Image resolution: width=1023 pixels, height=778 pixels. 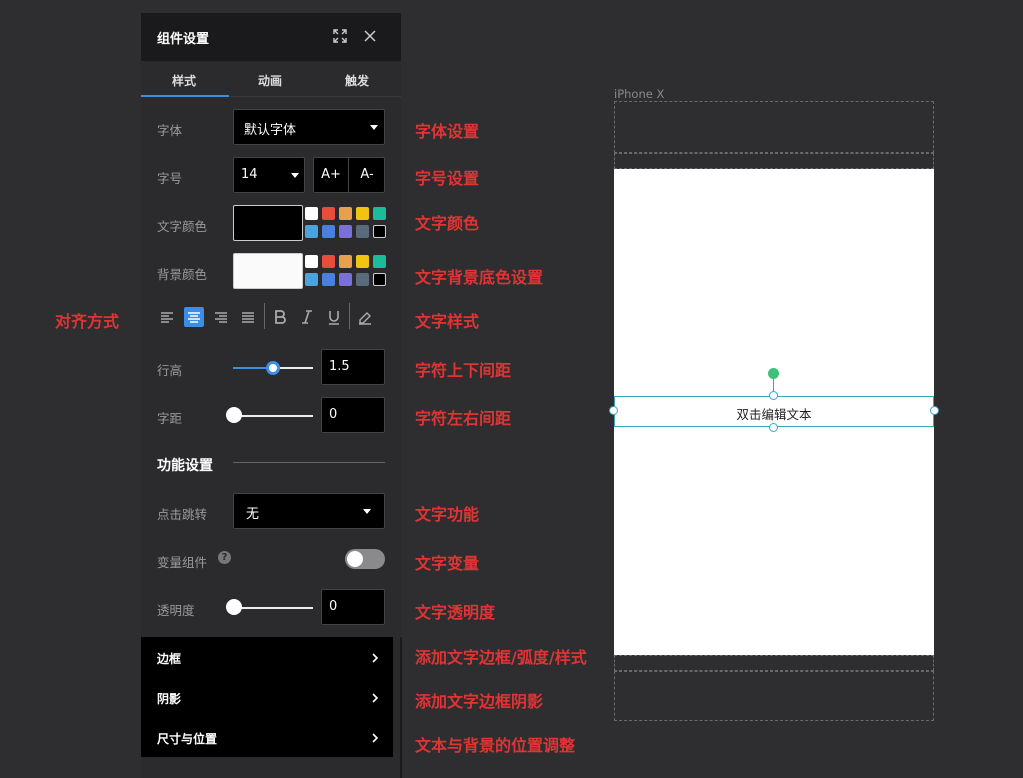 I want to click on annotation-size: 字号设置, so click(x=447, y=178).